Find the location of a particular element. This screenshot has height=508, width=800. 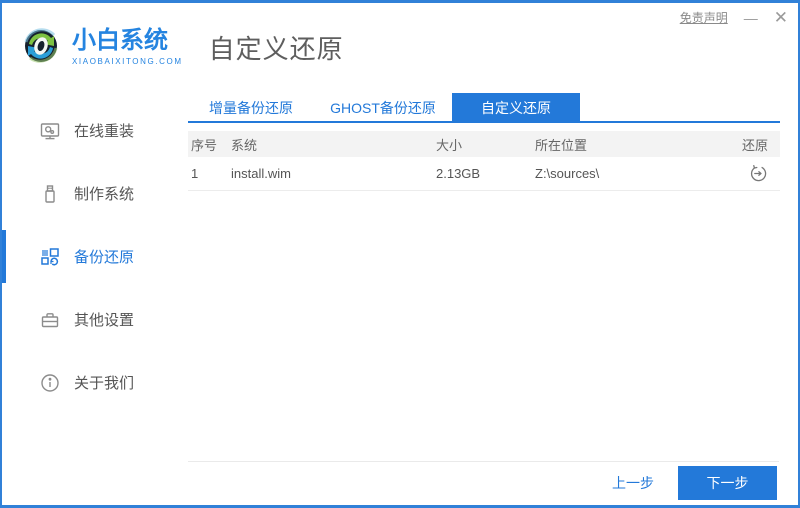

logo-icon is located at coordinates (41, 47).